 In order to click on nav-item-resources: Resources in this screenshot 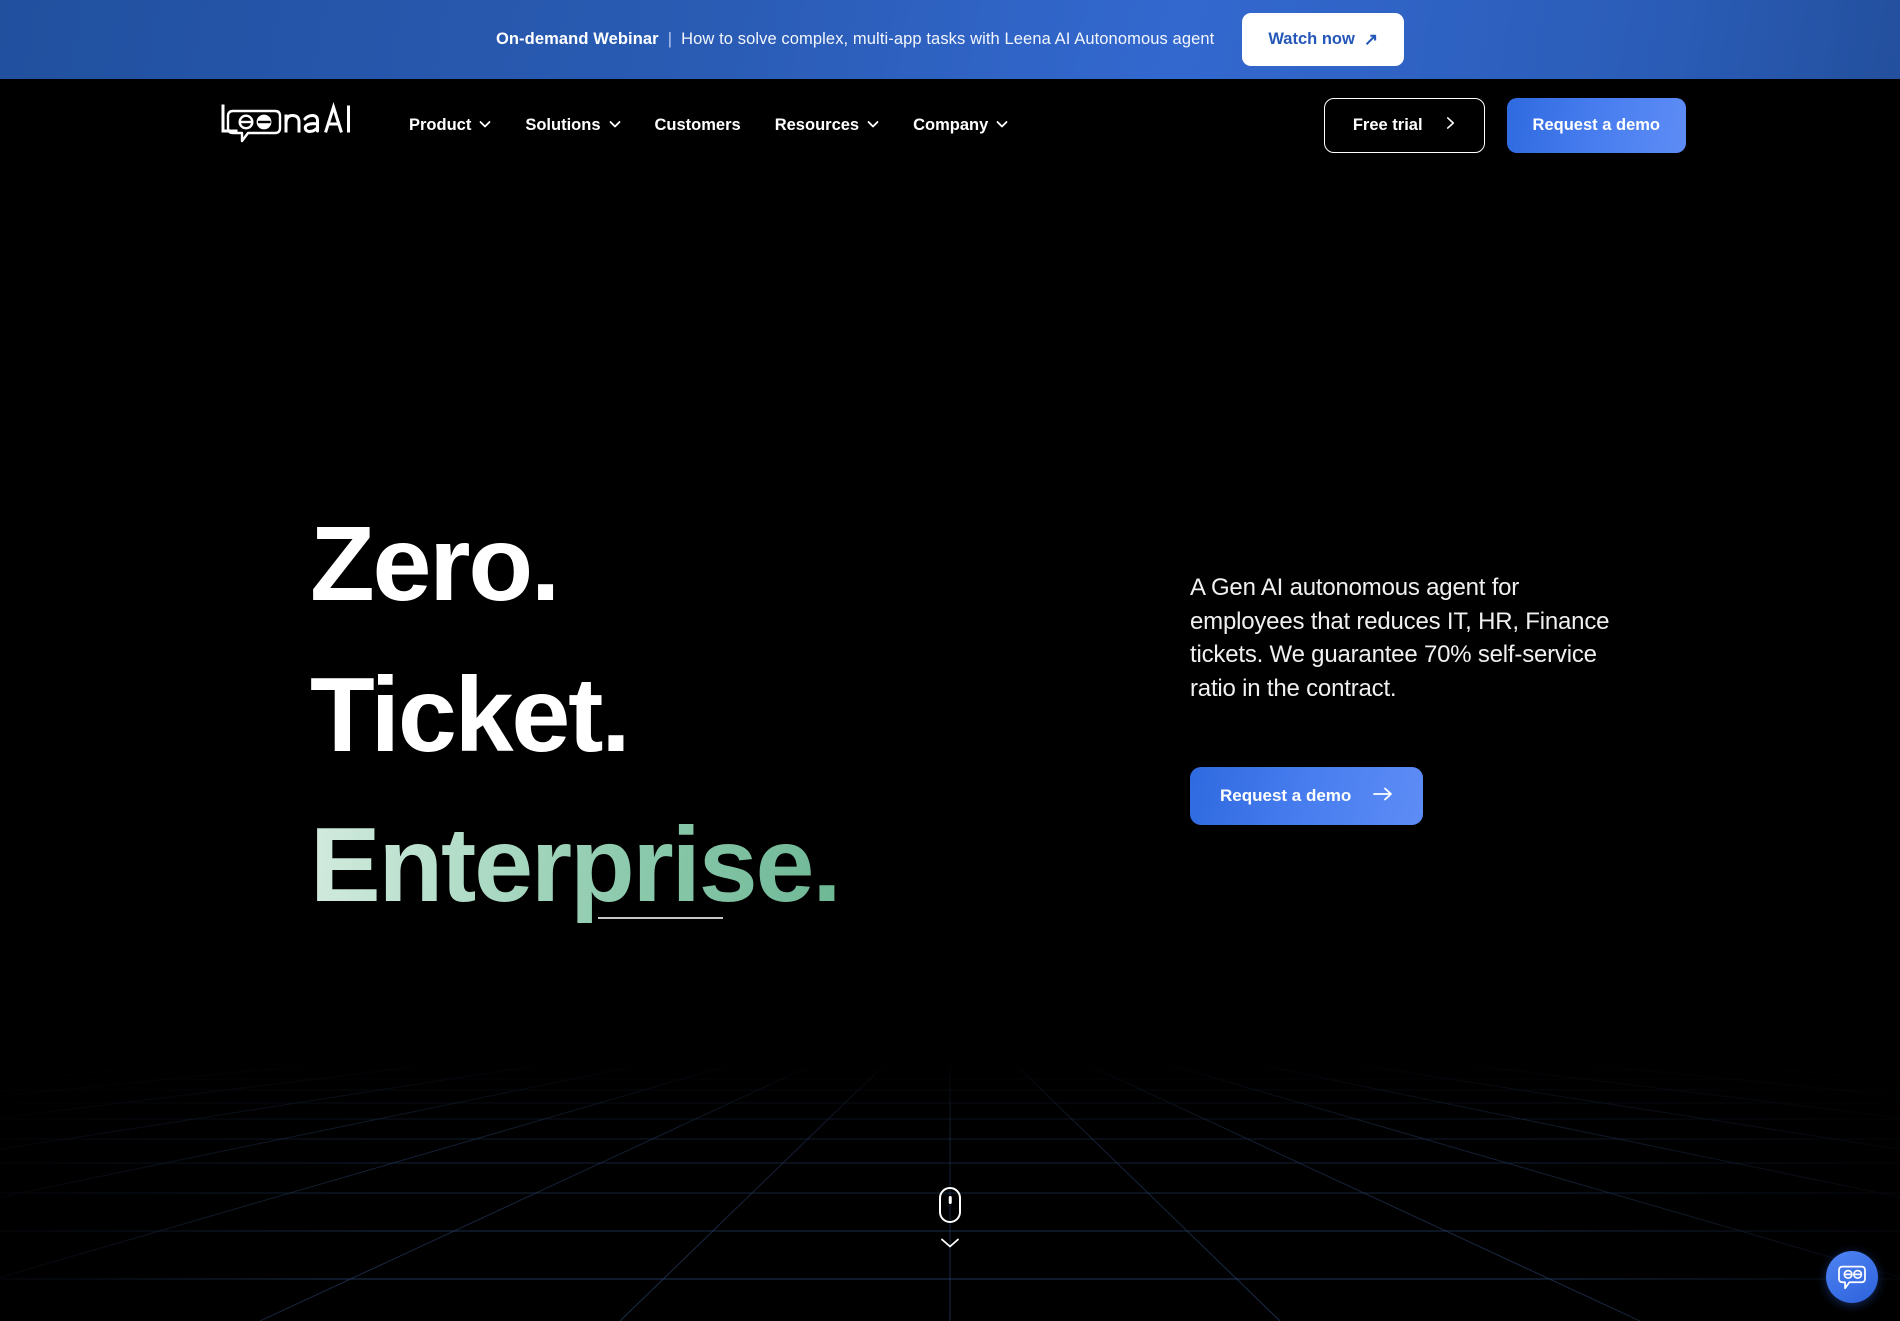, I will do `click(827, 125)`.